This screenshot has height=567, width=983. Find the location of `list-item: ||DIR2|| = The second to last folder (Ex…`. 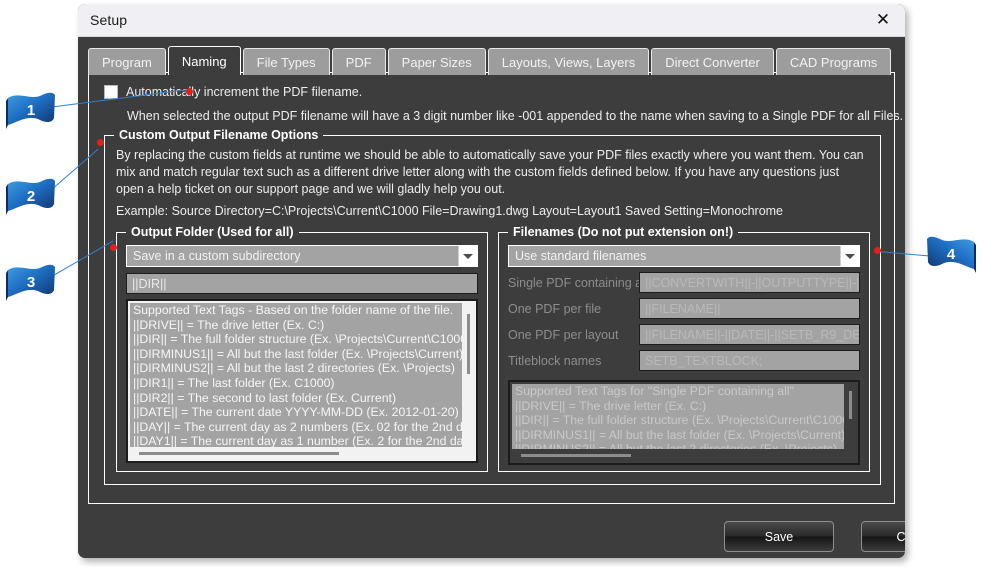

list-item: ||DIR2|| = The second to last folder (Ex… is located at coordinates (265, 397).